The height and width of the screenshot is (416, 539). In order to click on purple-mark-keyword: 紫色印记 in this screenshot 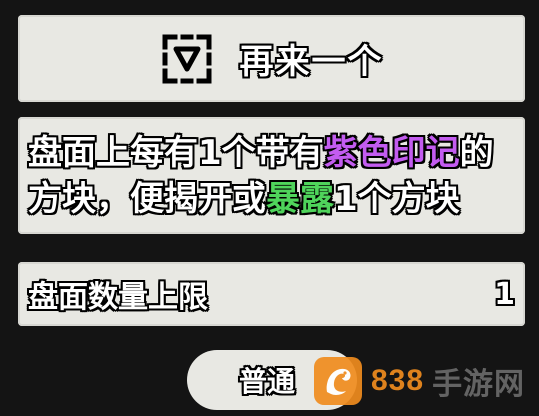, I will do `click(391, 152)`.